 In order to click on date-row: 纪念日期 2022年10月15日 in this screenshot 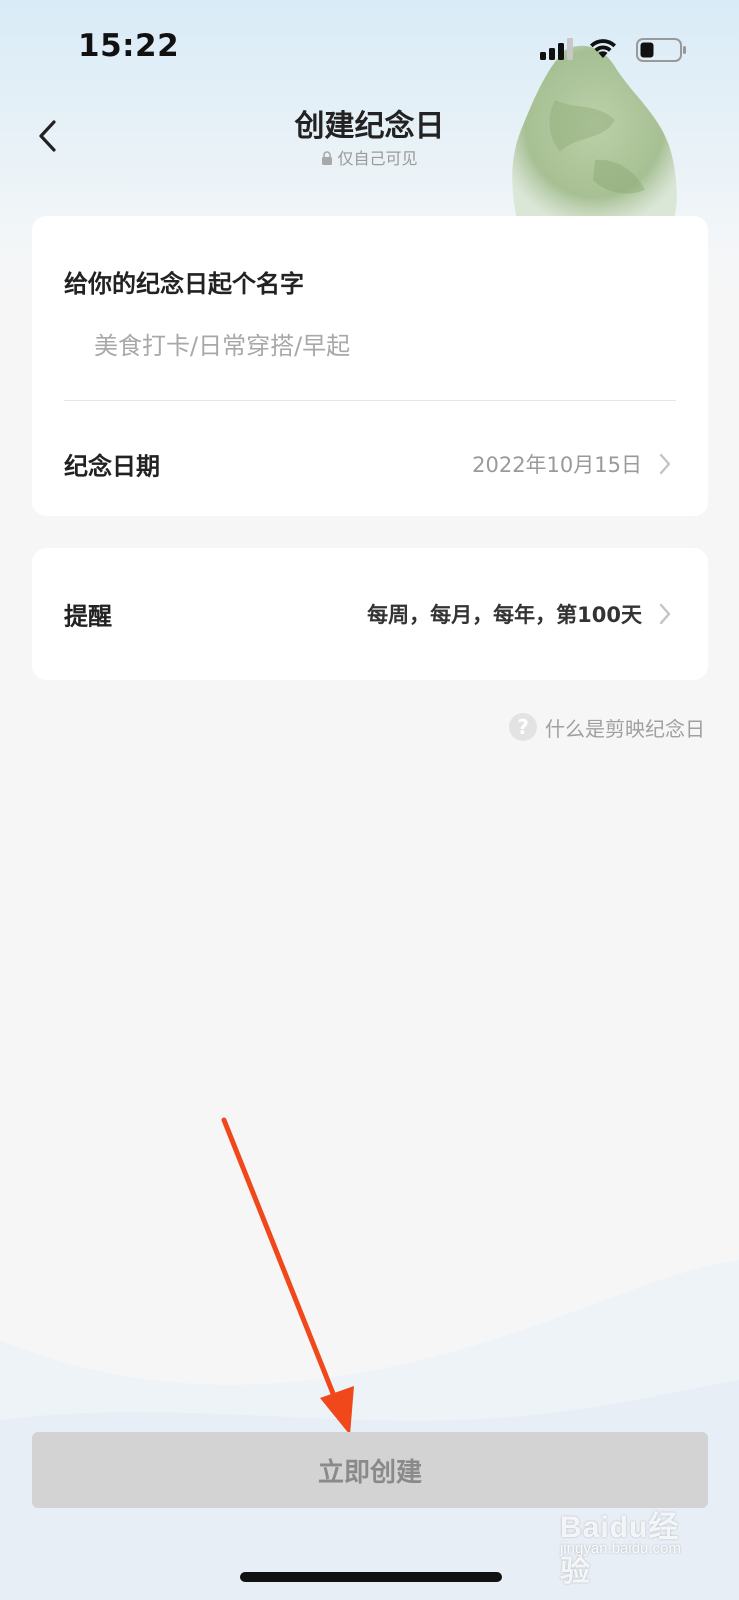, I will do `click(370, 464)`.